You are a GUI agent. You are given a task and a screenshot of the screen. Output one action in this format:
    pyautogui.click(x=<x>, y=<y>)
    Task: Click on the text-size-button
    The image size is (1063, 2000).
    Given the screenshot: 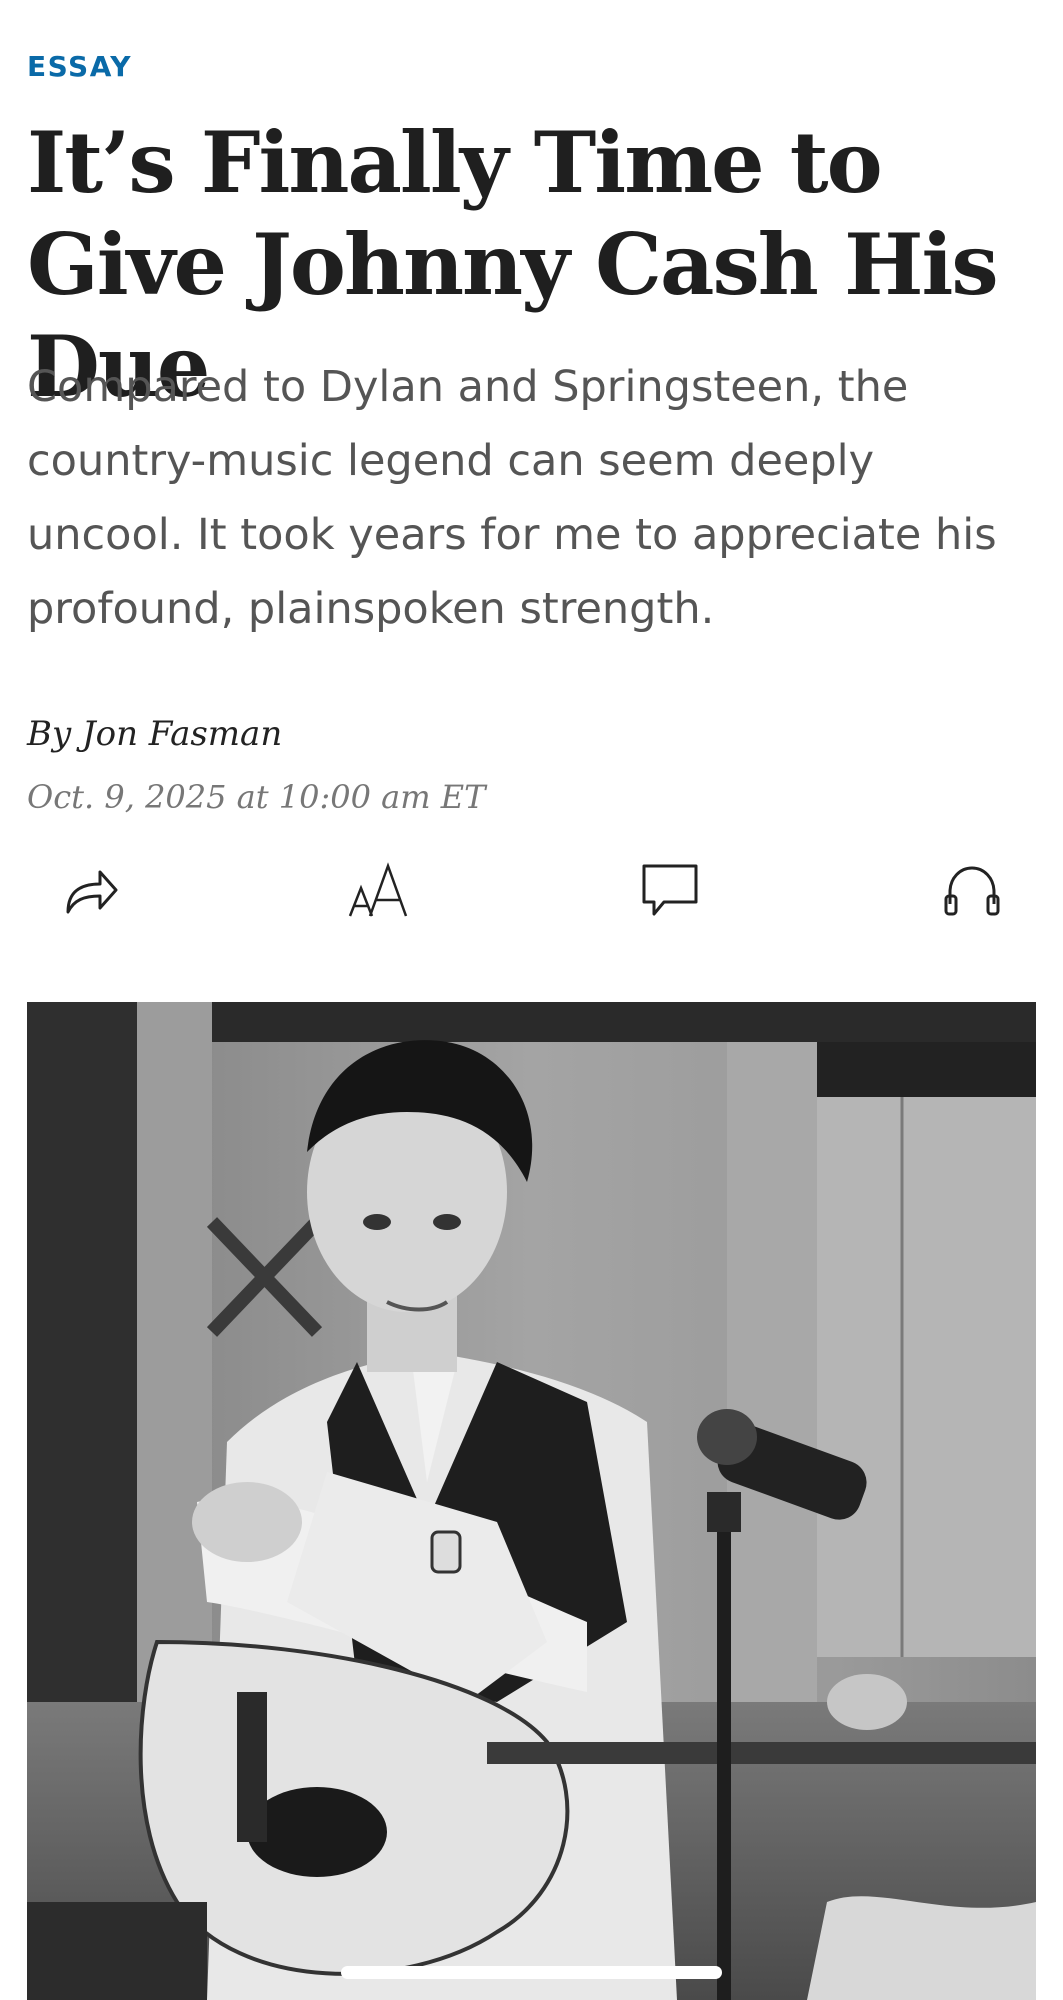 What is the action you would take?
    pyautogui.click(x=380, y=890)
    